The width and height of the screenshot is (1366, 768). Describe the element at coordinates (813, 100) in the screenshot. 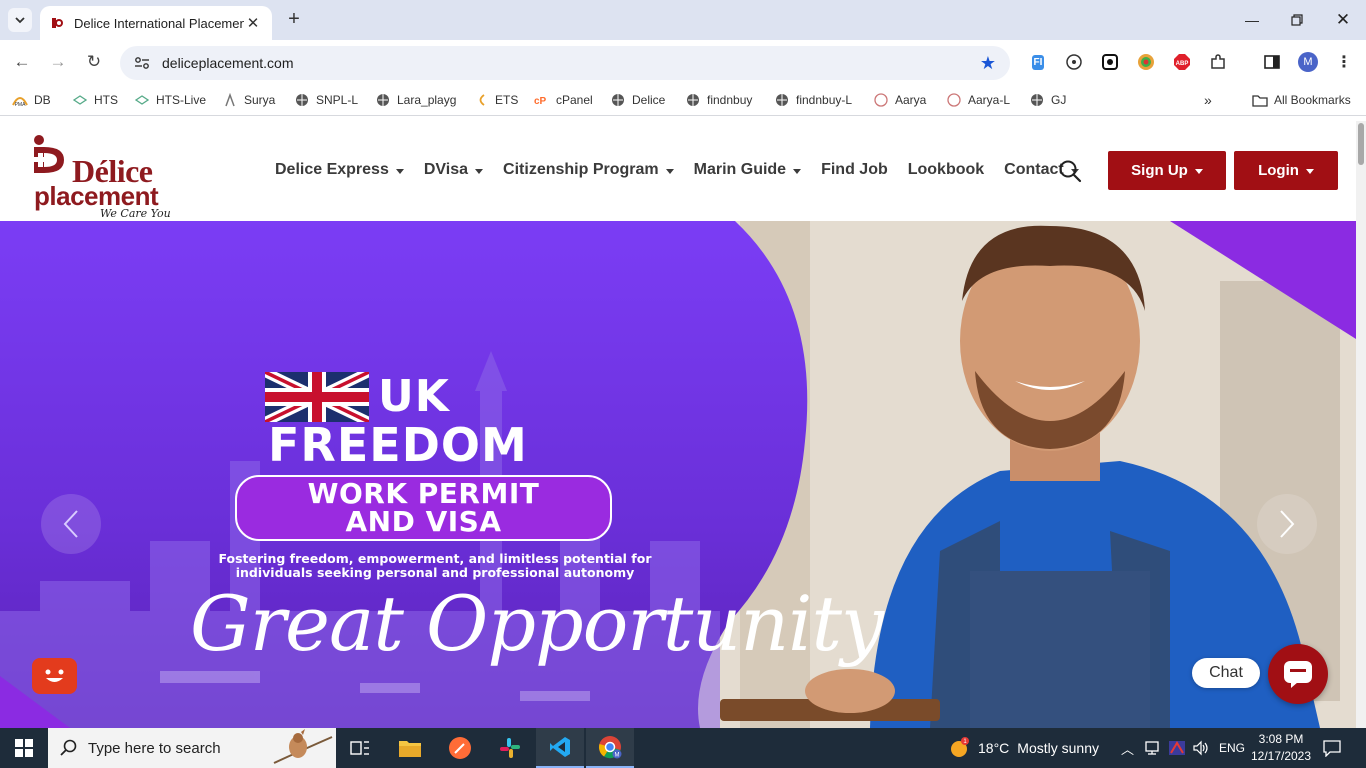

I see `bookmark-item: findnbuy-L` at that location.